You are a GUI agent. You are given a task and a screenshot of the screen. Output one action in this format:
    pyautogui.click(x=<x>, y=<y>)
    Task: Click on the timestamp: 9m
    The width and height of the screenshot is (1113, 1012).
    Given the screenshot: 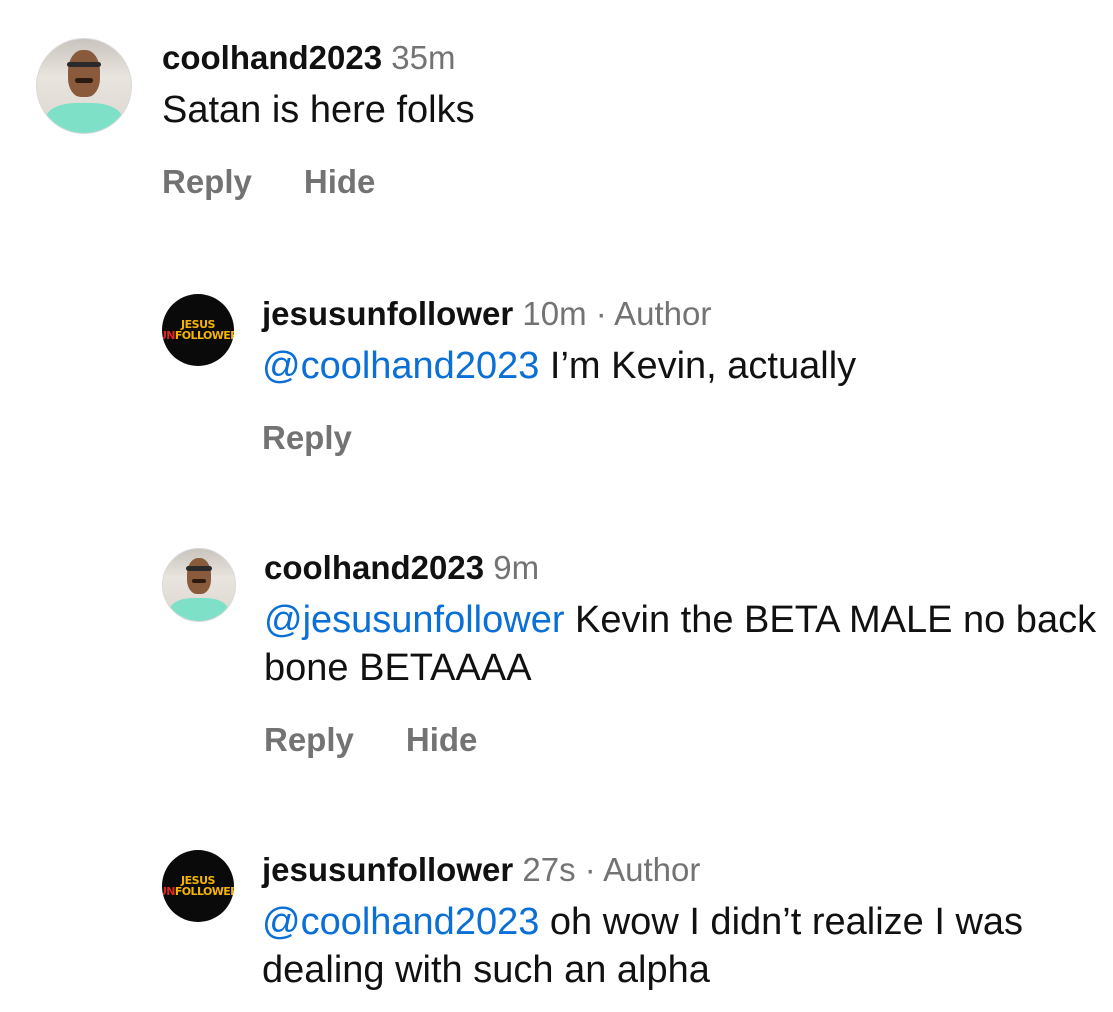 What is the action you would take?
    pyautogui.click(x=516, y=567)
    